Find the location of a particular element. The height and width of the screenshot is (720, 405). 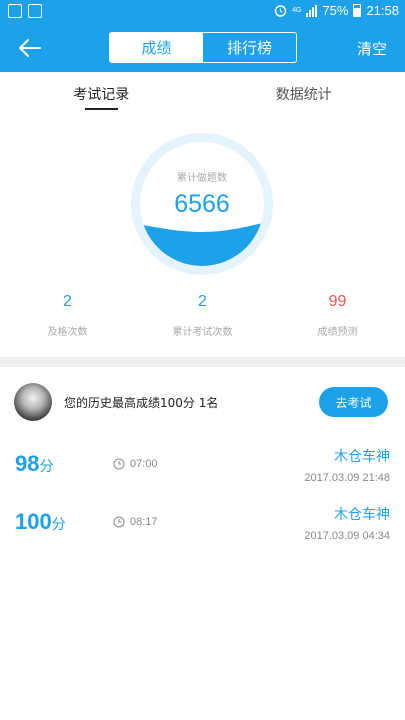

stat-exam-count: 2 累计考试次数 is located at coordinates (202, 314).